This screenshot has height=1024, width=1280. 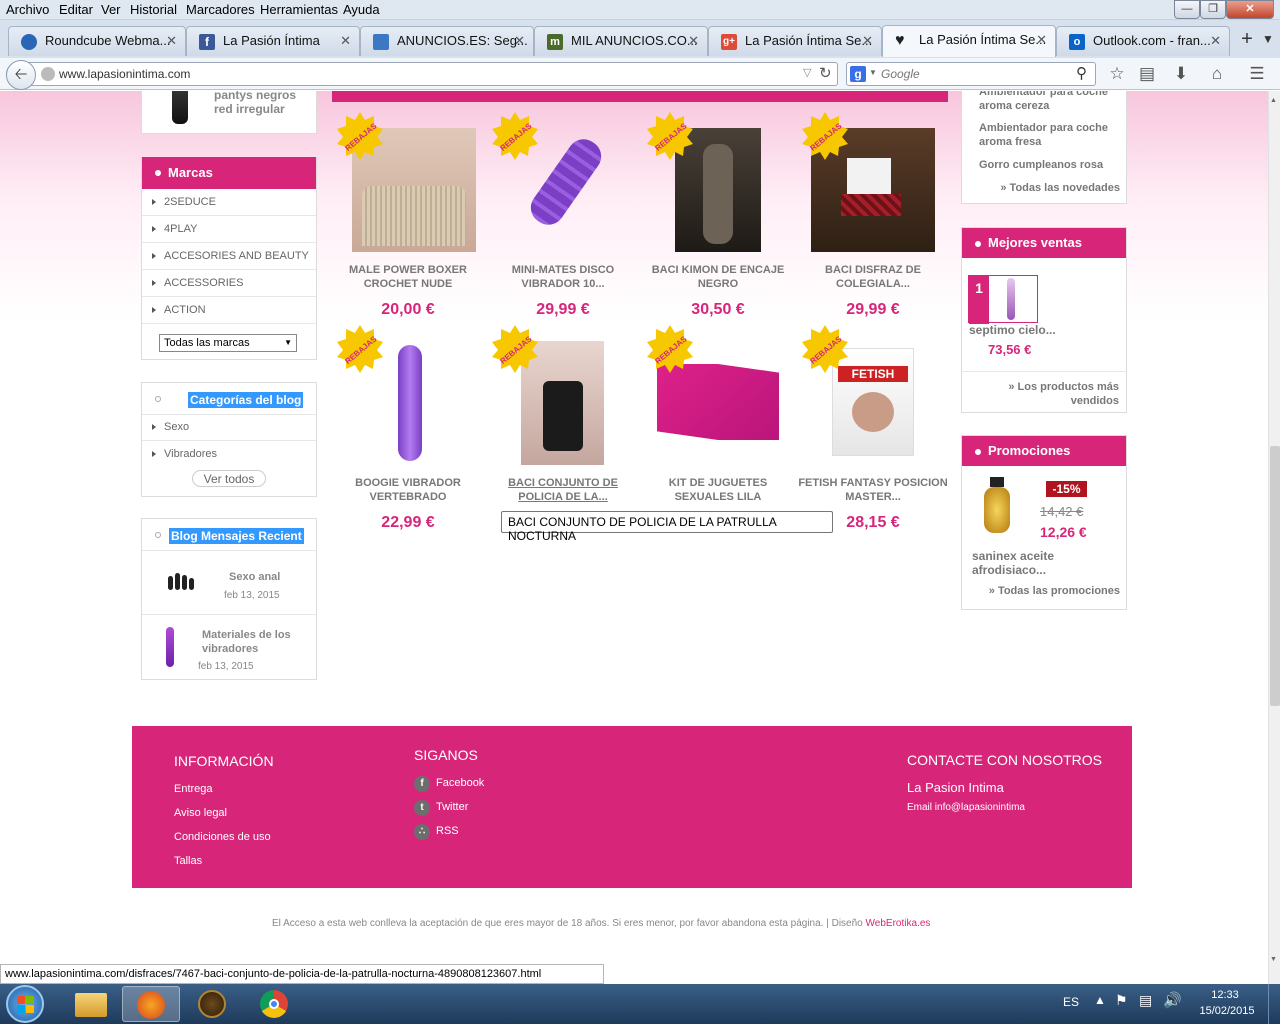 I want to click on network-icon: ▤, so click(x=1145, y=1000).